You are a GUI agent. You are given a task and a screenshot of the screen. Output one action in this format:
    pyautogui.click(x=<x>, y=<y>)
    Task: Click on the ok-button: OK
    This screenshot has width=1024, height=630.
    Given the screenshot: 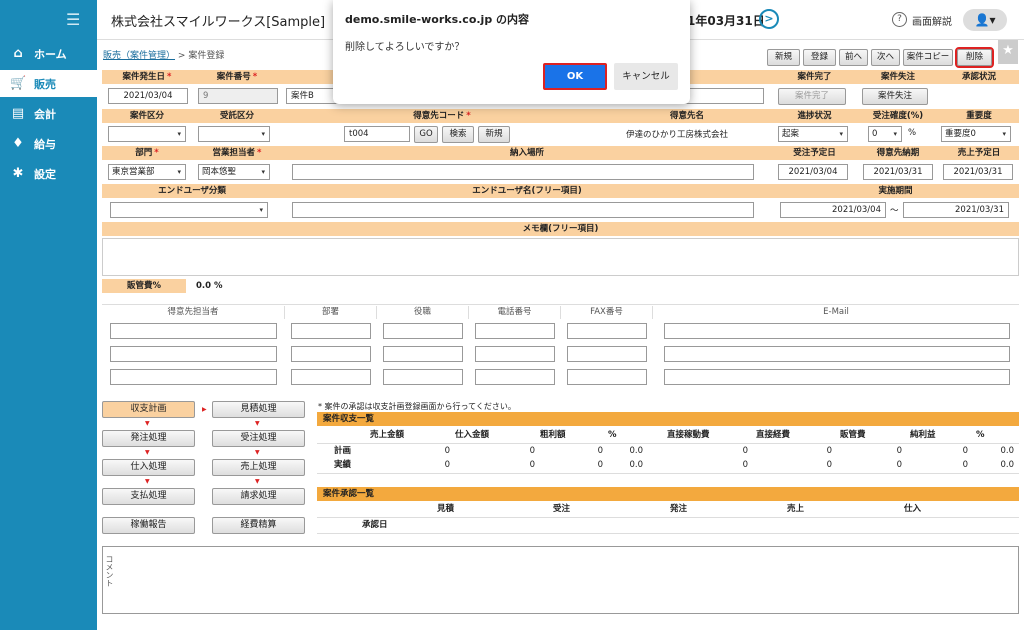 What is the action you would take?
    pyautogui.click(x=575, y=76)
    